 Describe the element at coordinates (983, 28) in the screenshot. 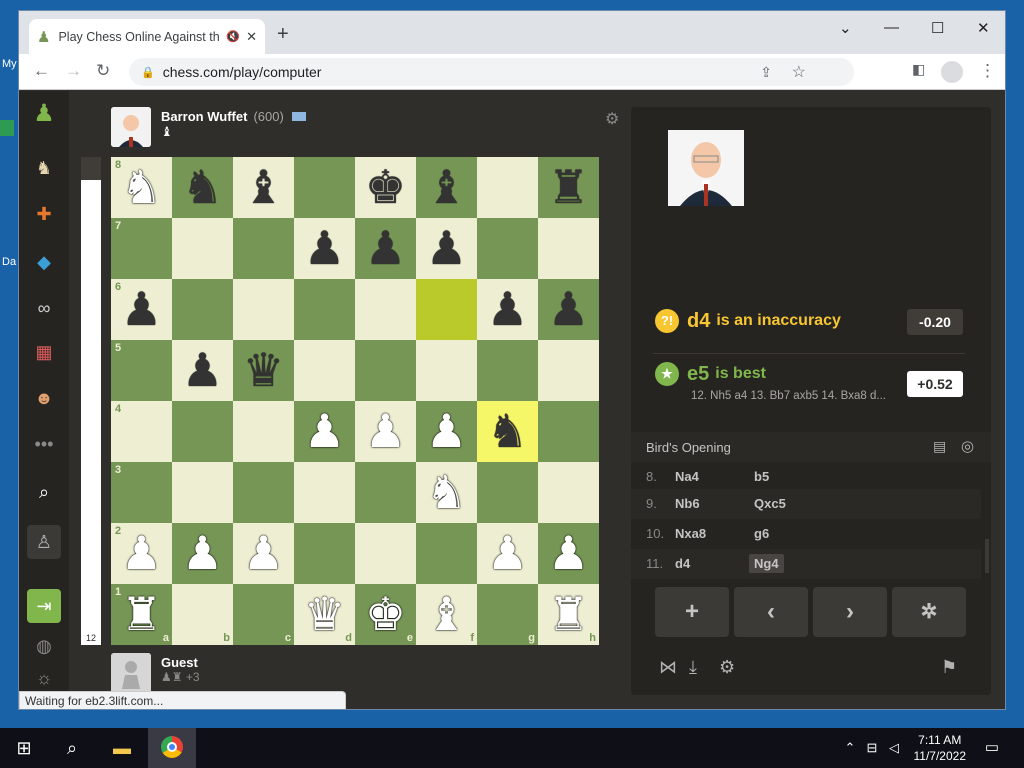

I see `close-window-button: ✕` at that location.